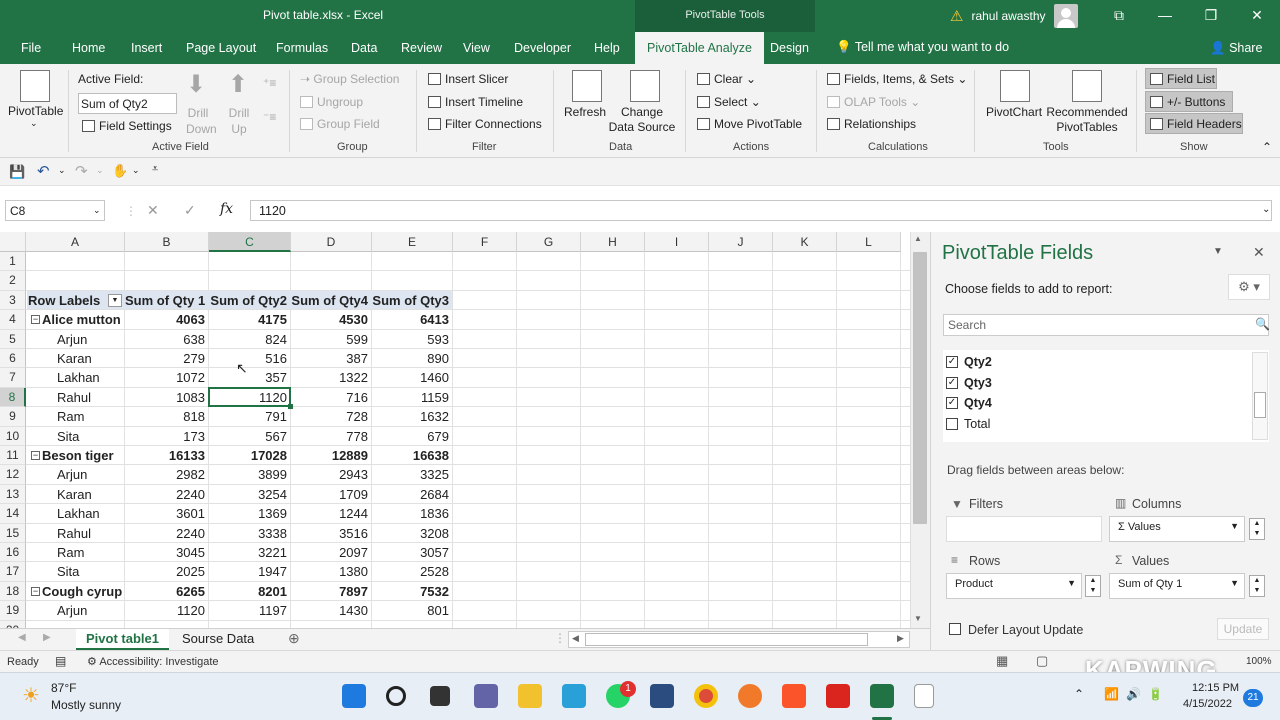 The height and width of the screenshot is (720, 1280). I want to click on pivot-column-header: Sum of Qty4, so click(331, 300).